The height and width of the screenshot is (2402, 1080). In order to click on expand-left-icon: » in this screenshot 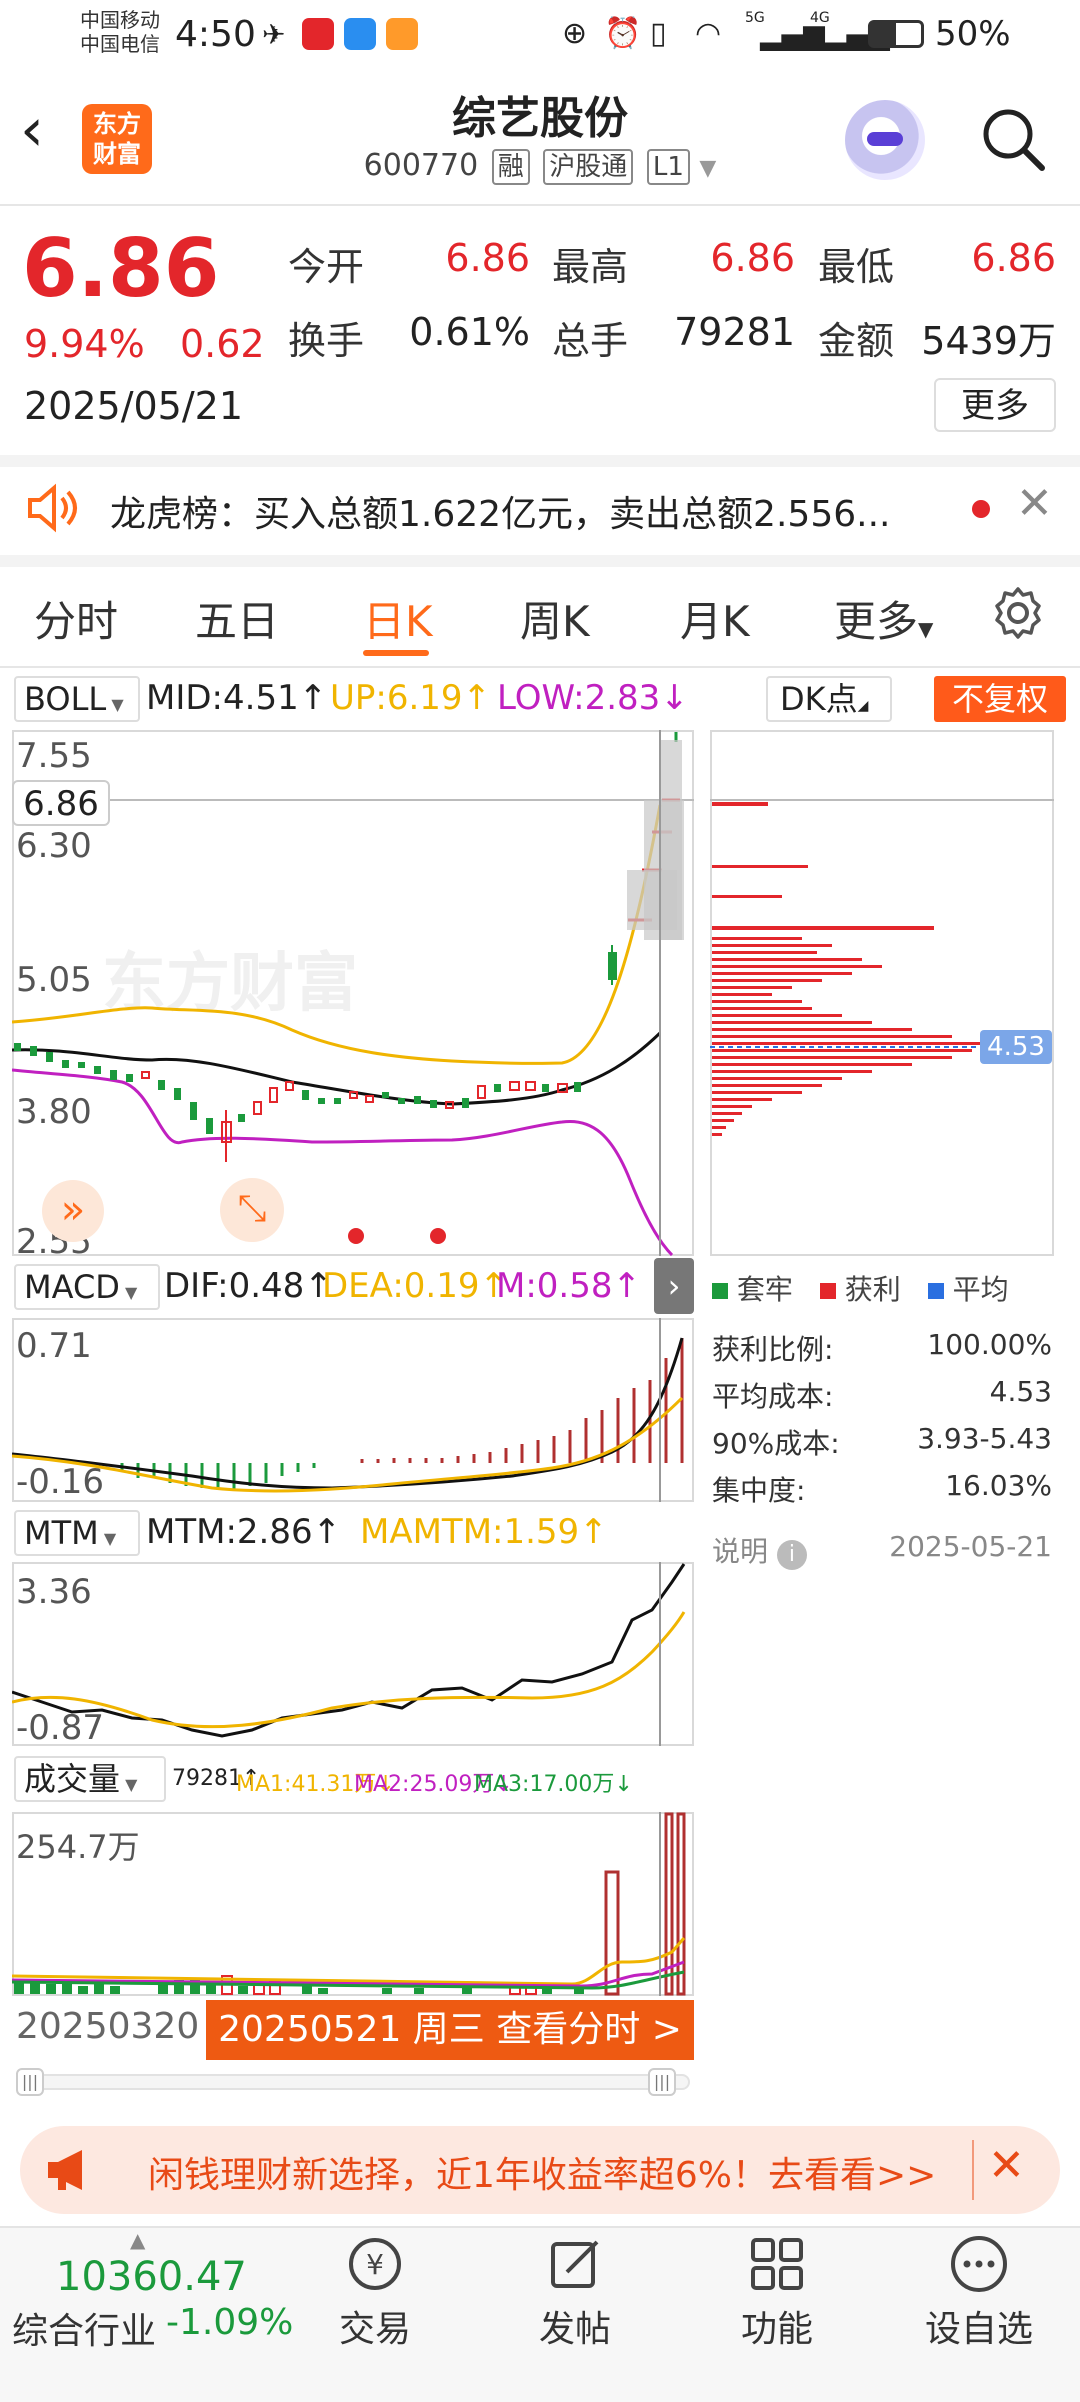, I will do `click(73, 1211)`.